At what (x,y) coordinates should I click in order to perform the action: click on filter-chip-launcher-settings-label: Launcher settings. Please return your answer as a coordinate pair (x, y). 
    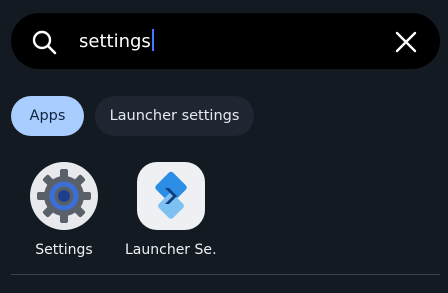
    Looking at the image, I should click on (174, 116).